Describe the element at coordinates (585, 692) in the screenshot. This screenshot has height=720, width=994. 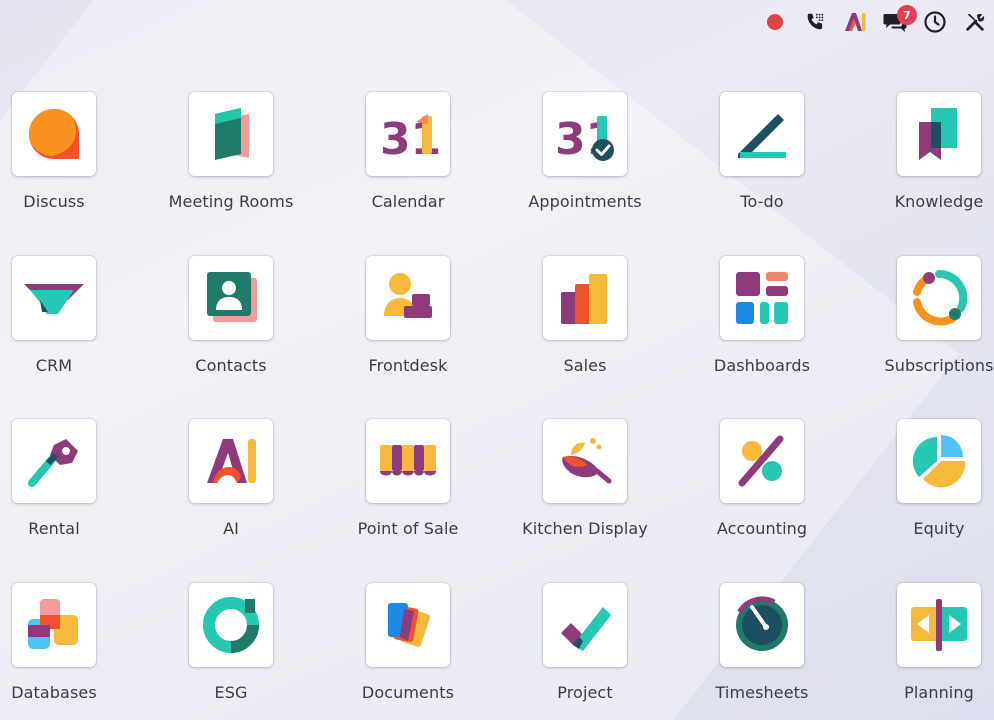
I see `app-label: Project` at that location.